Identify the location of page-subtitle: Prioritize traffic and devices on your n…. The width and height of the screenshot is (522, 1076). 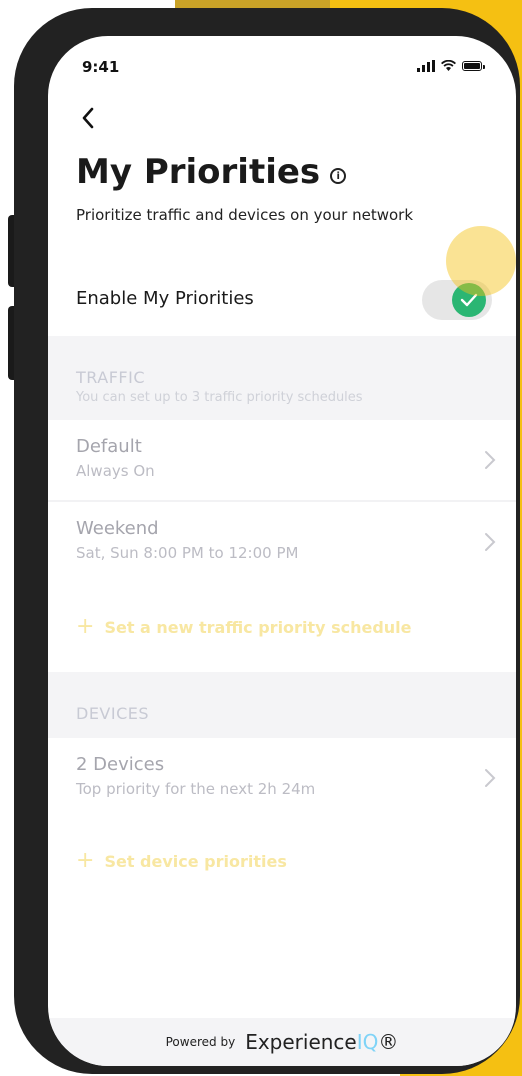
(245, 215).